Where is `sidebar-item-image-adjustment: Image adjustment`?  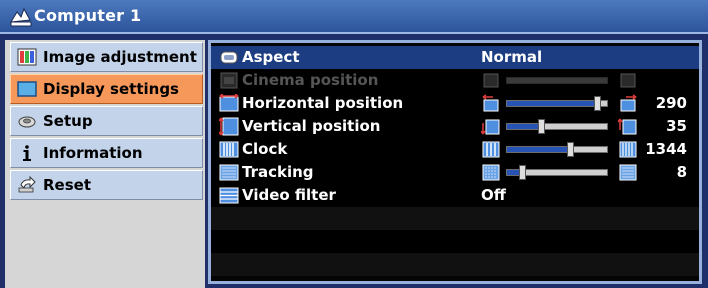 sidebar-item-image-adjustment: Image adjustment is located at coordinates (106, 57).